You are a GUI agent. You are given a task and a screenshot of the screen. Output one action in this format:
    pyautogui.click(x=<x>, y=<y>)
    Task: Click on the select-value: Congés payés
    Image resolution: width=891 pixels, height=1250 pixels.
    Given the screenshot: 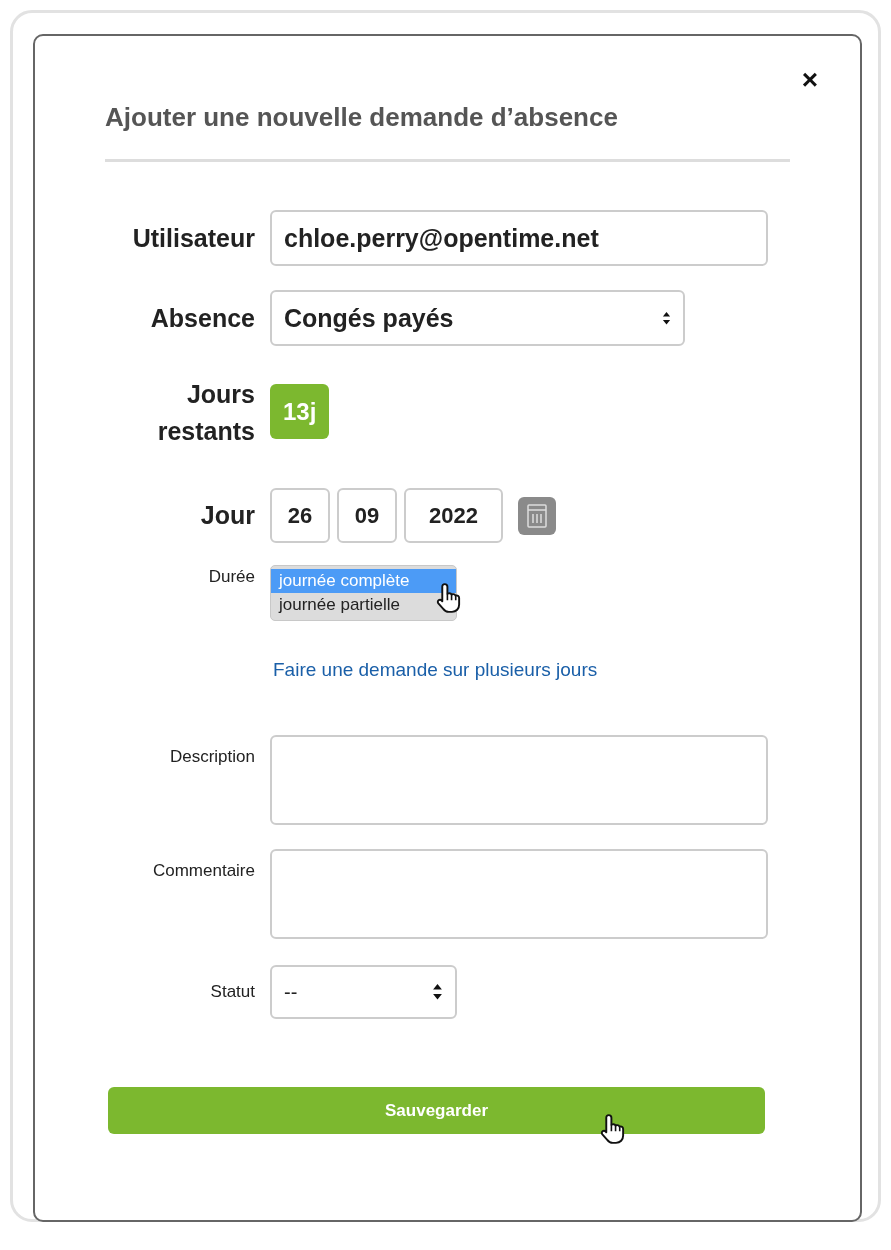 What is the action you would take?
    pyautogui.click(x=369, y=318)
    